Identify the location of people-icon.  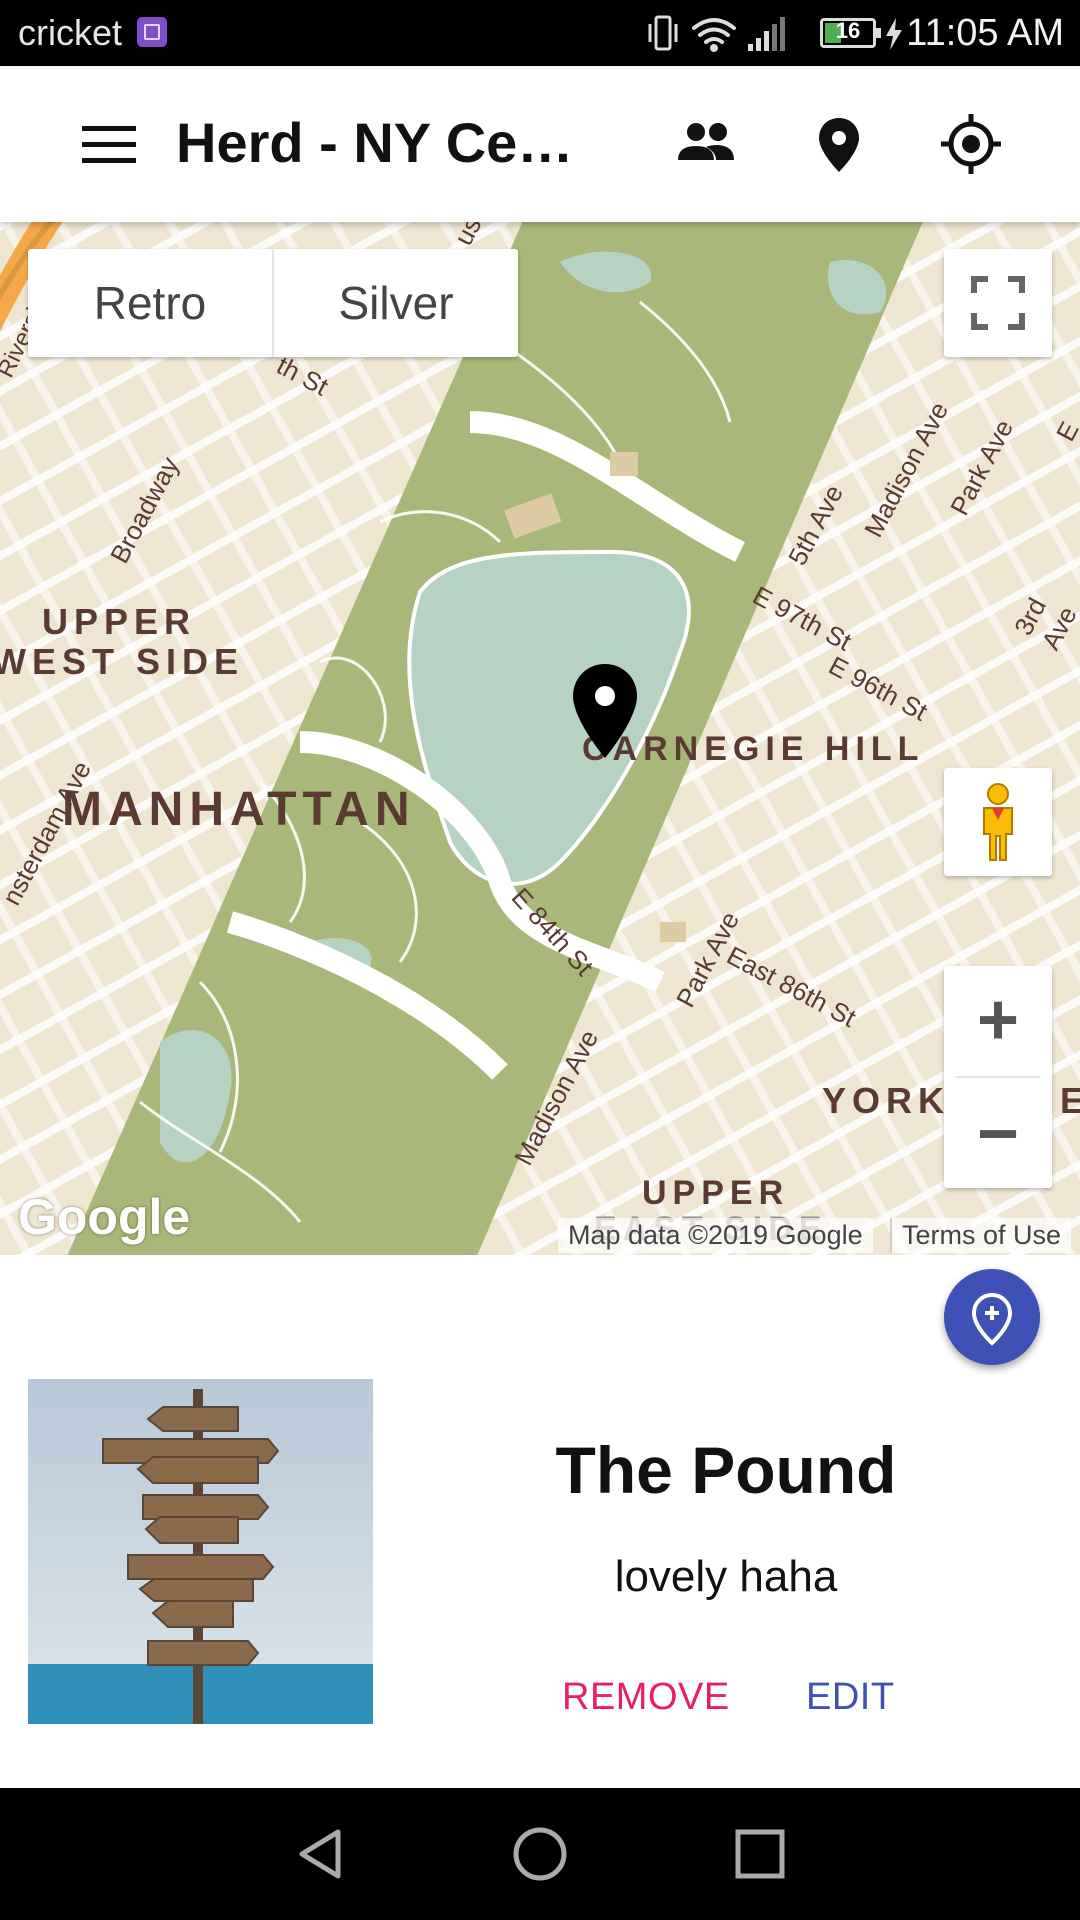
(706, 144).